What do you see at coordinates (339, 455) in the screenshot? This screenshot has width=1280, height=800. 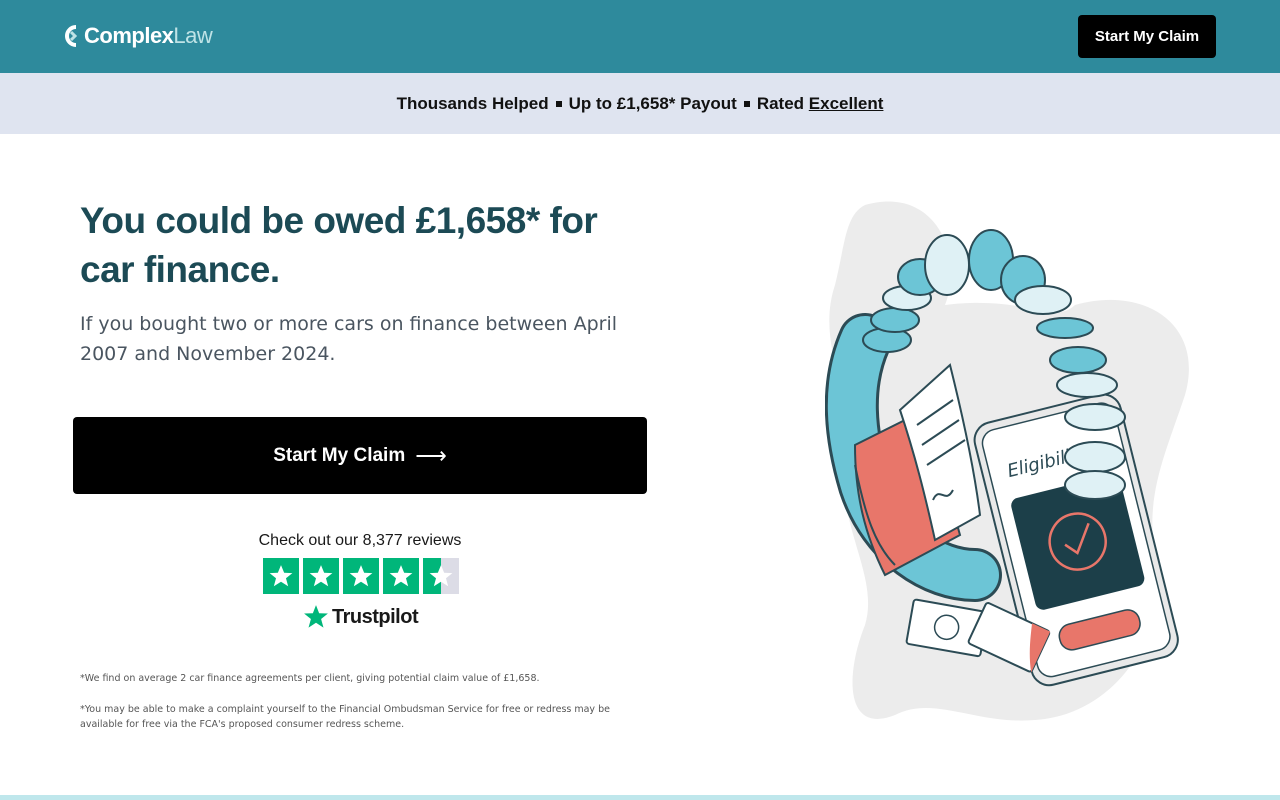 I see `hero-cta-label: Start My Claim` at bounding box center [339, 455].